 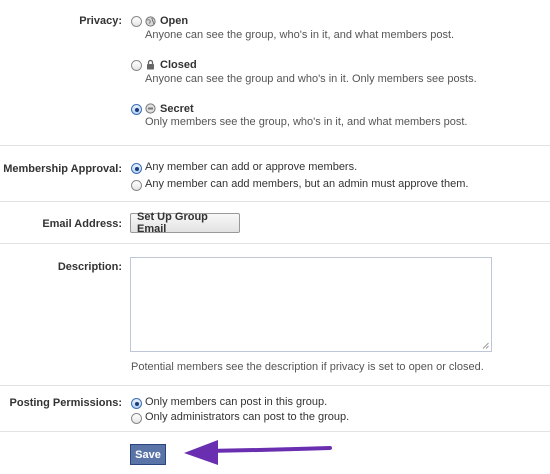 What do you see at coordinates (174, 21) in the screenshot?
I see `privacy-open-title: Open` at bounding box center [174, 21].